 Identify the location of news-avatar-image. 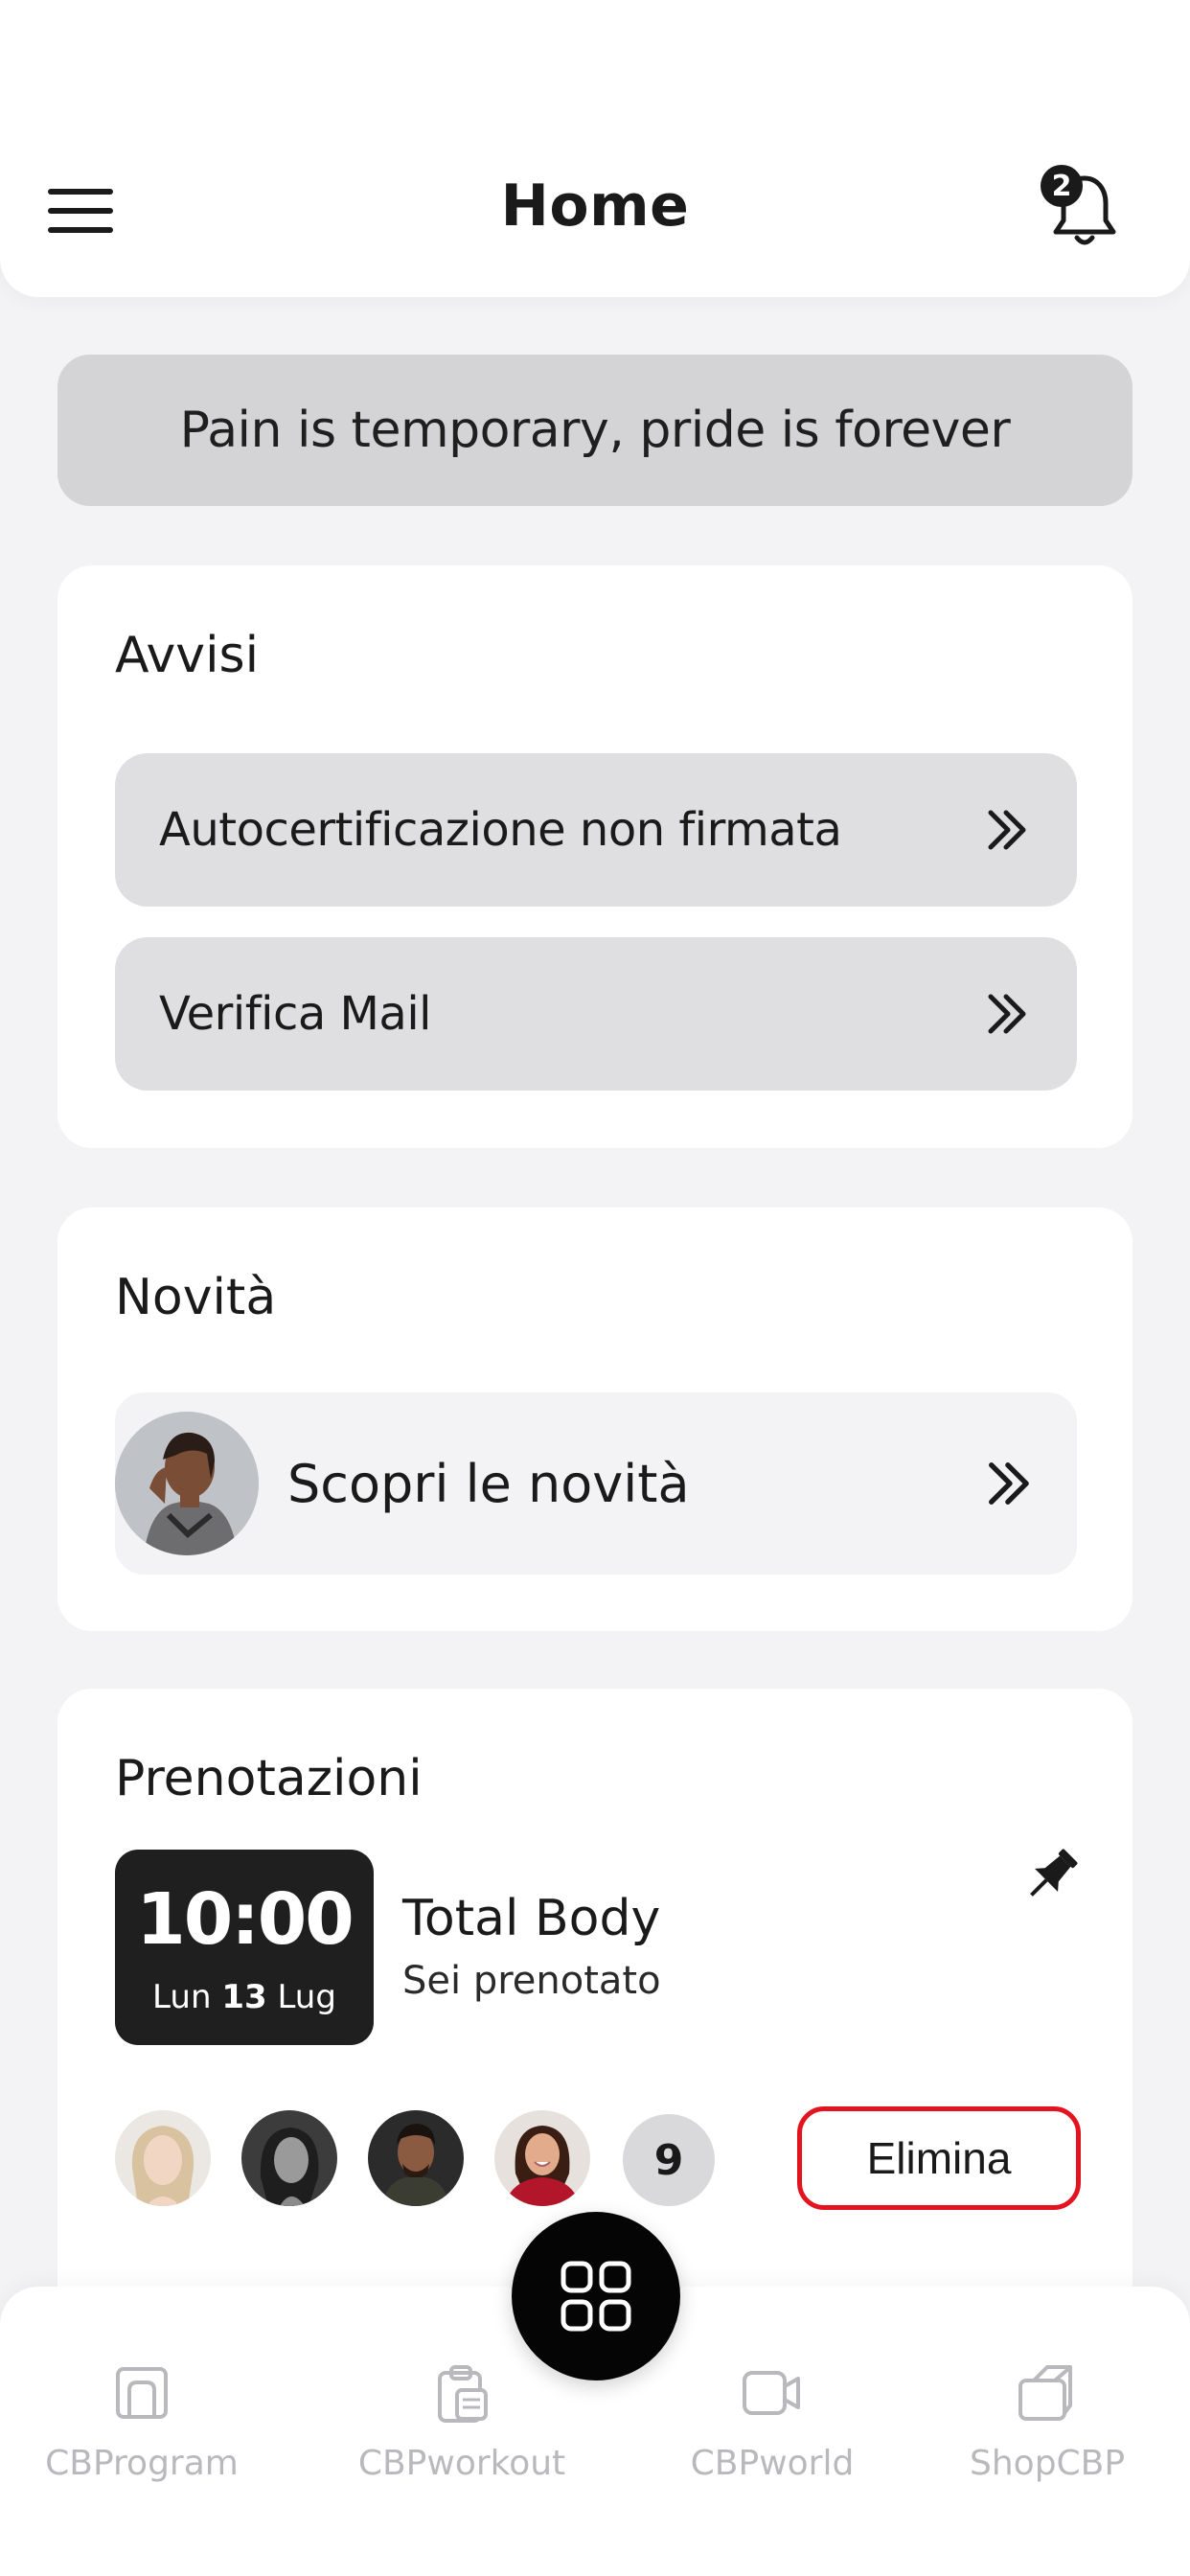
(187, 1483).